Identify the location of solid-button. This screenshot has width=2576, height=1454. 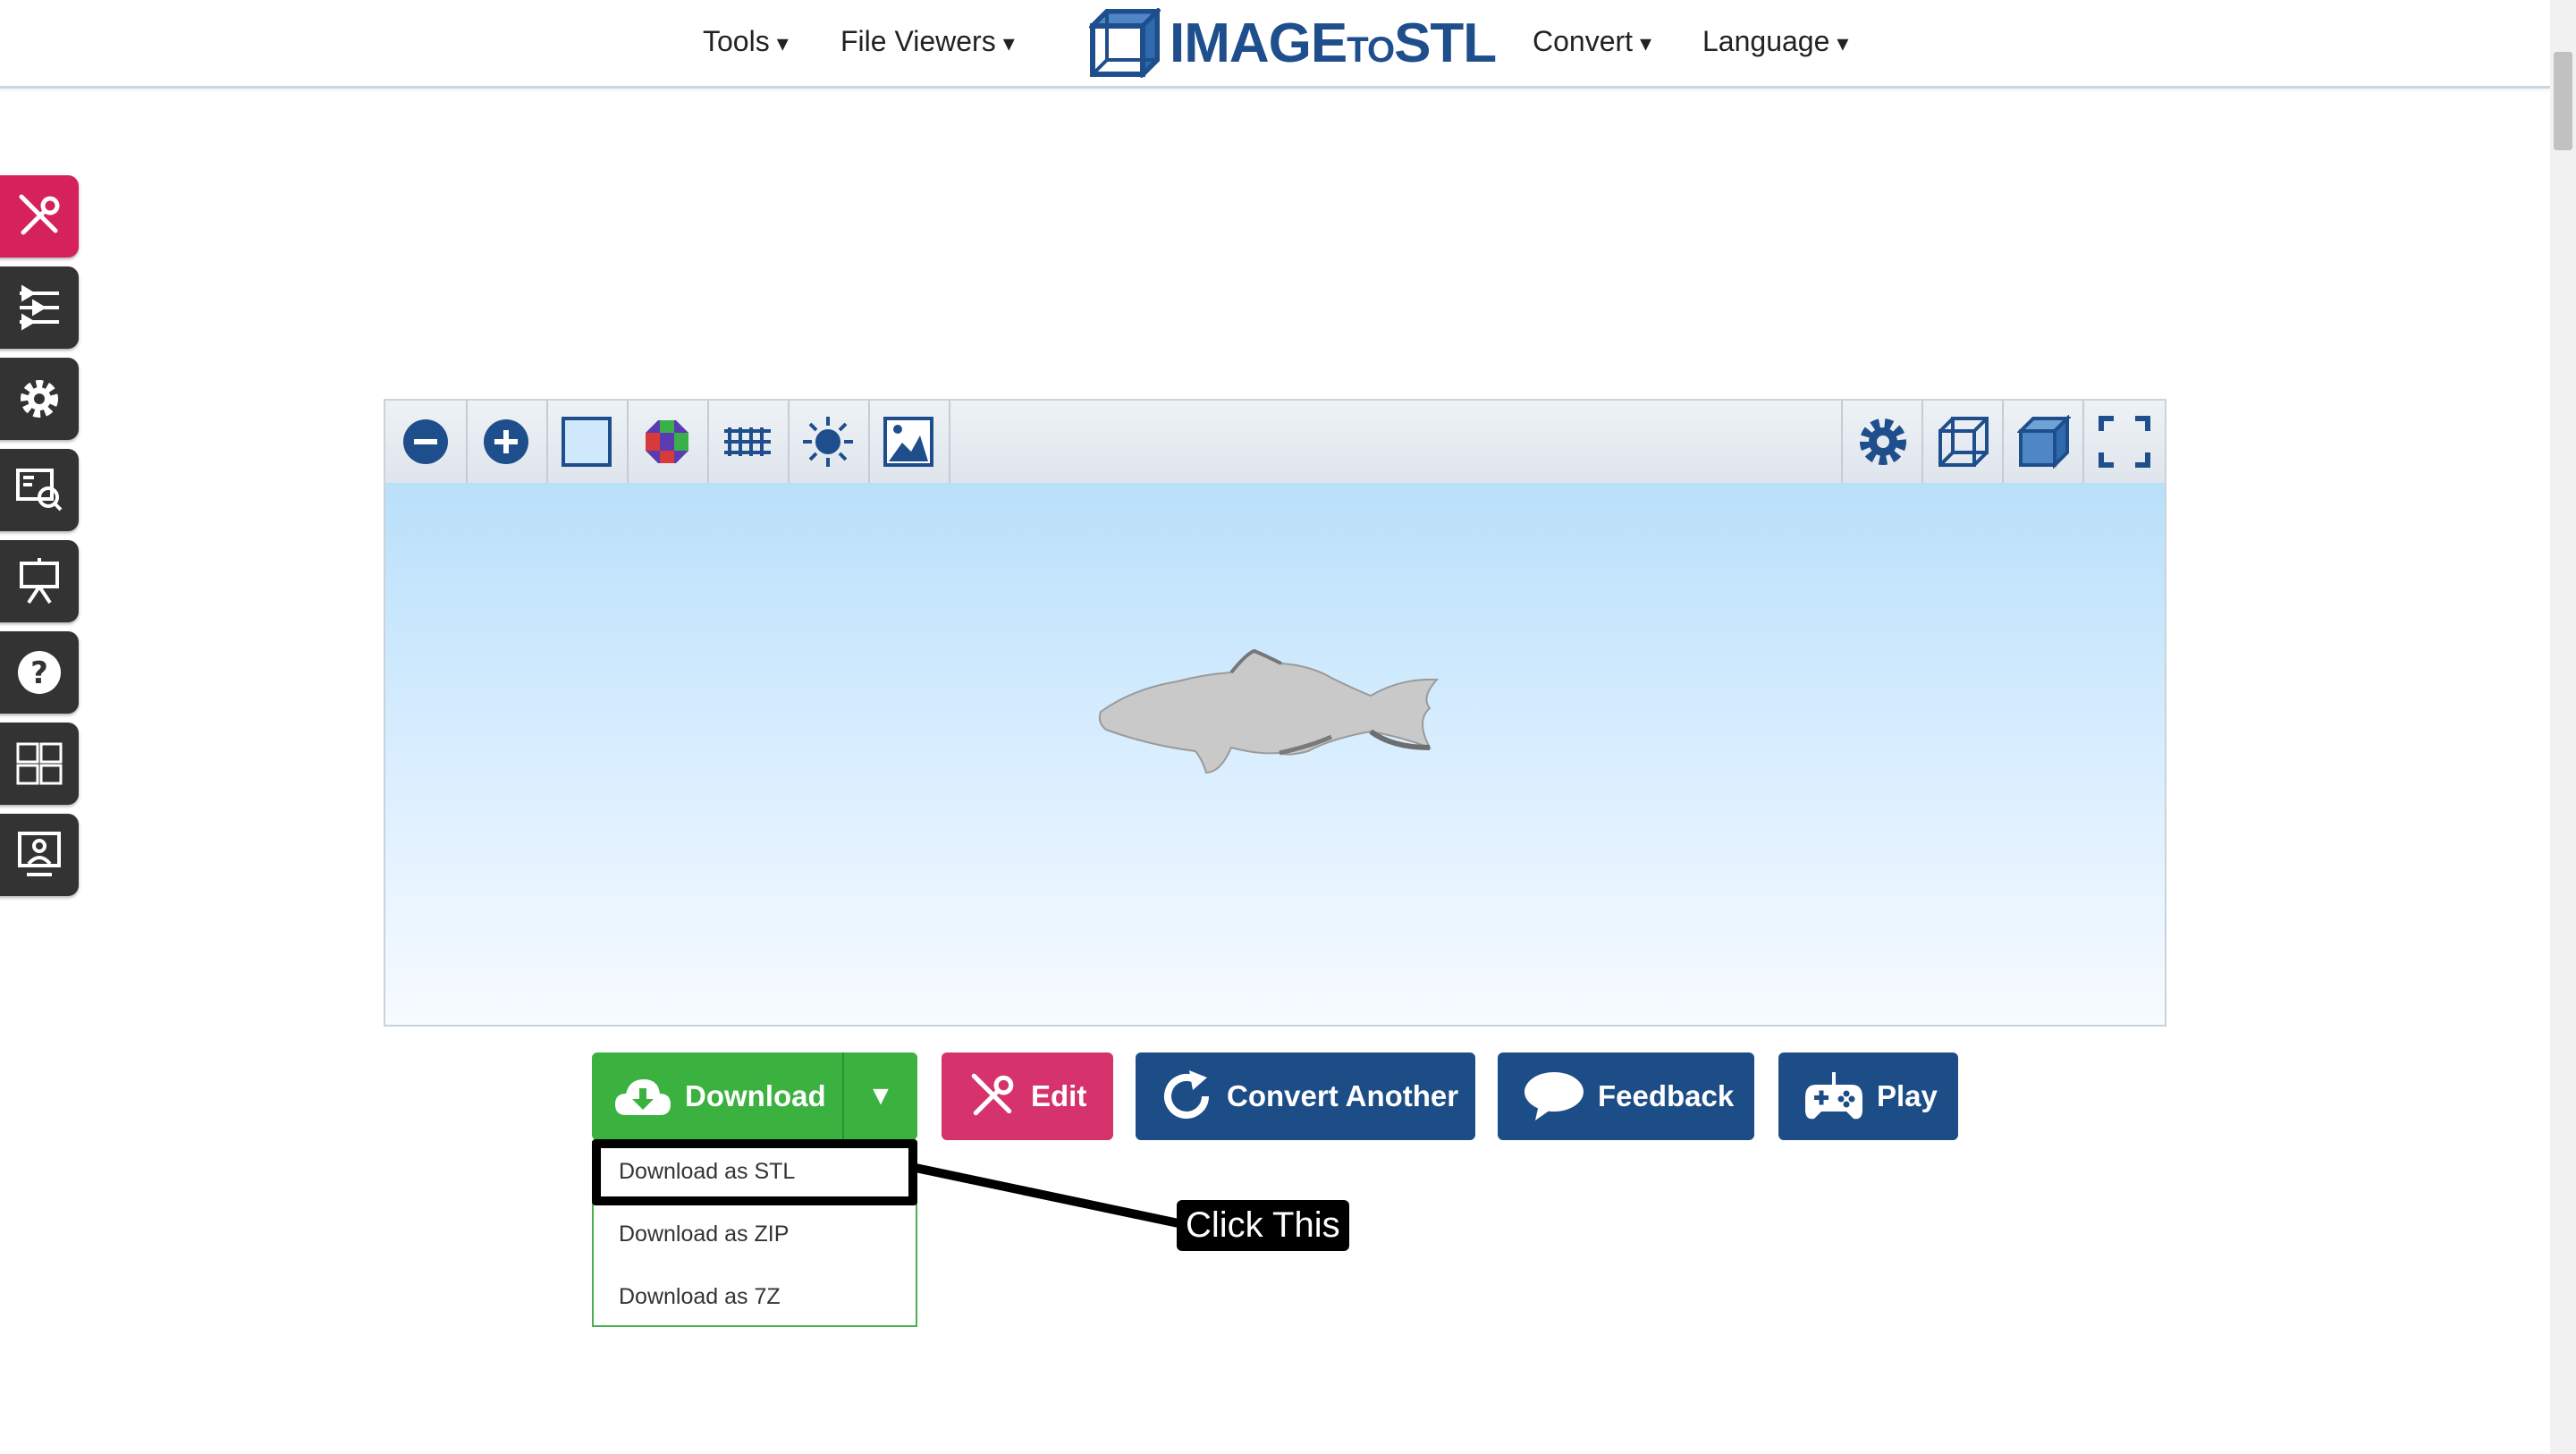
(2043, 442).